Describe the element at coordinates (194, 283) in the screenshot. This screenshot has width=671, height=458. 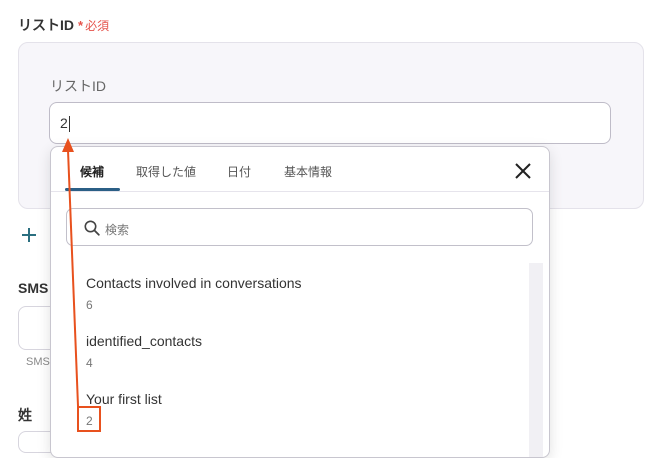
I see `list-item-title: Contacts involved in conversations` at that location.